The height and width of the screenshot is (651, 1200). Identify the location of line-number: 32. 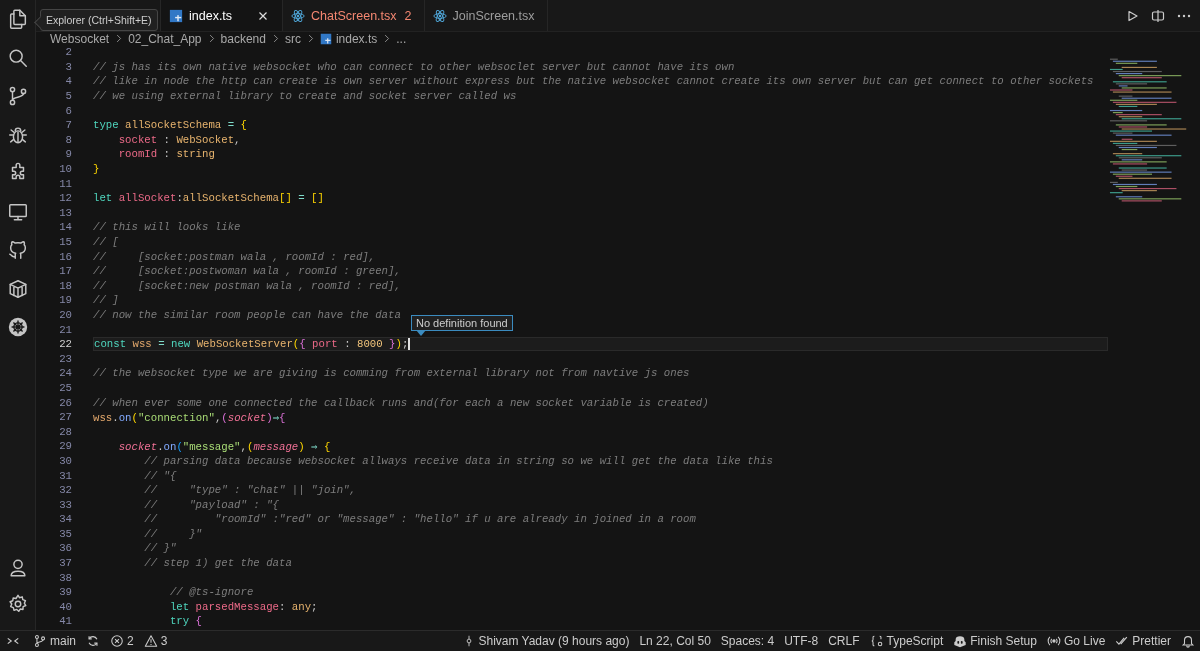
(65, 490).